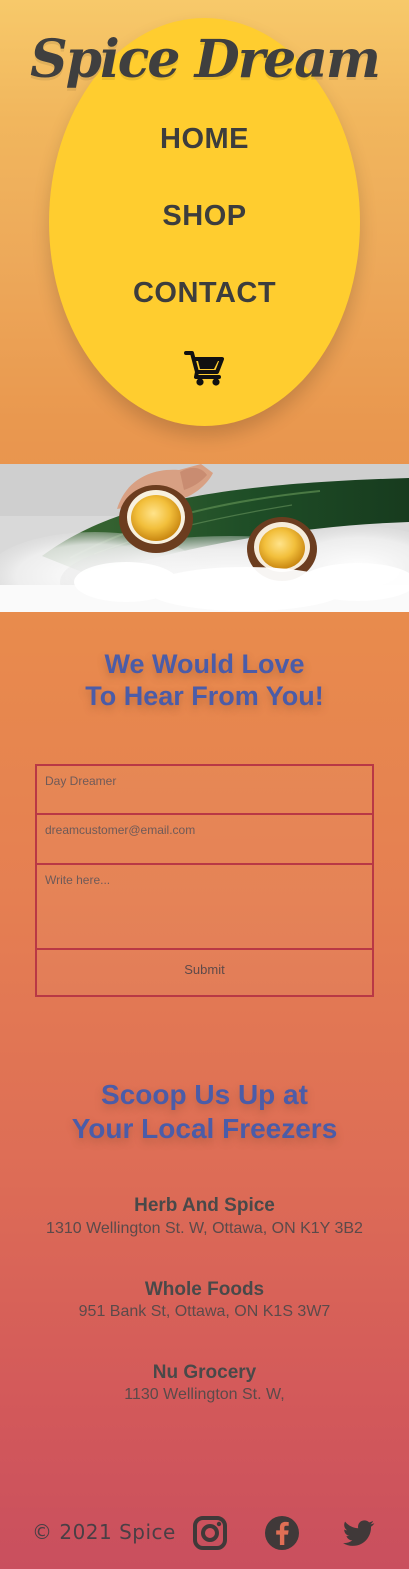 Image resolution: width=409 pixels, height=1569 pixels. What do you see at coordinates (204, 139) in the screenshot?
I see `nav-home-link: HOME` at bounding box center [204, 139].